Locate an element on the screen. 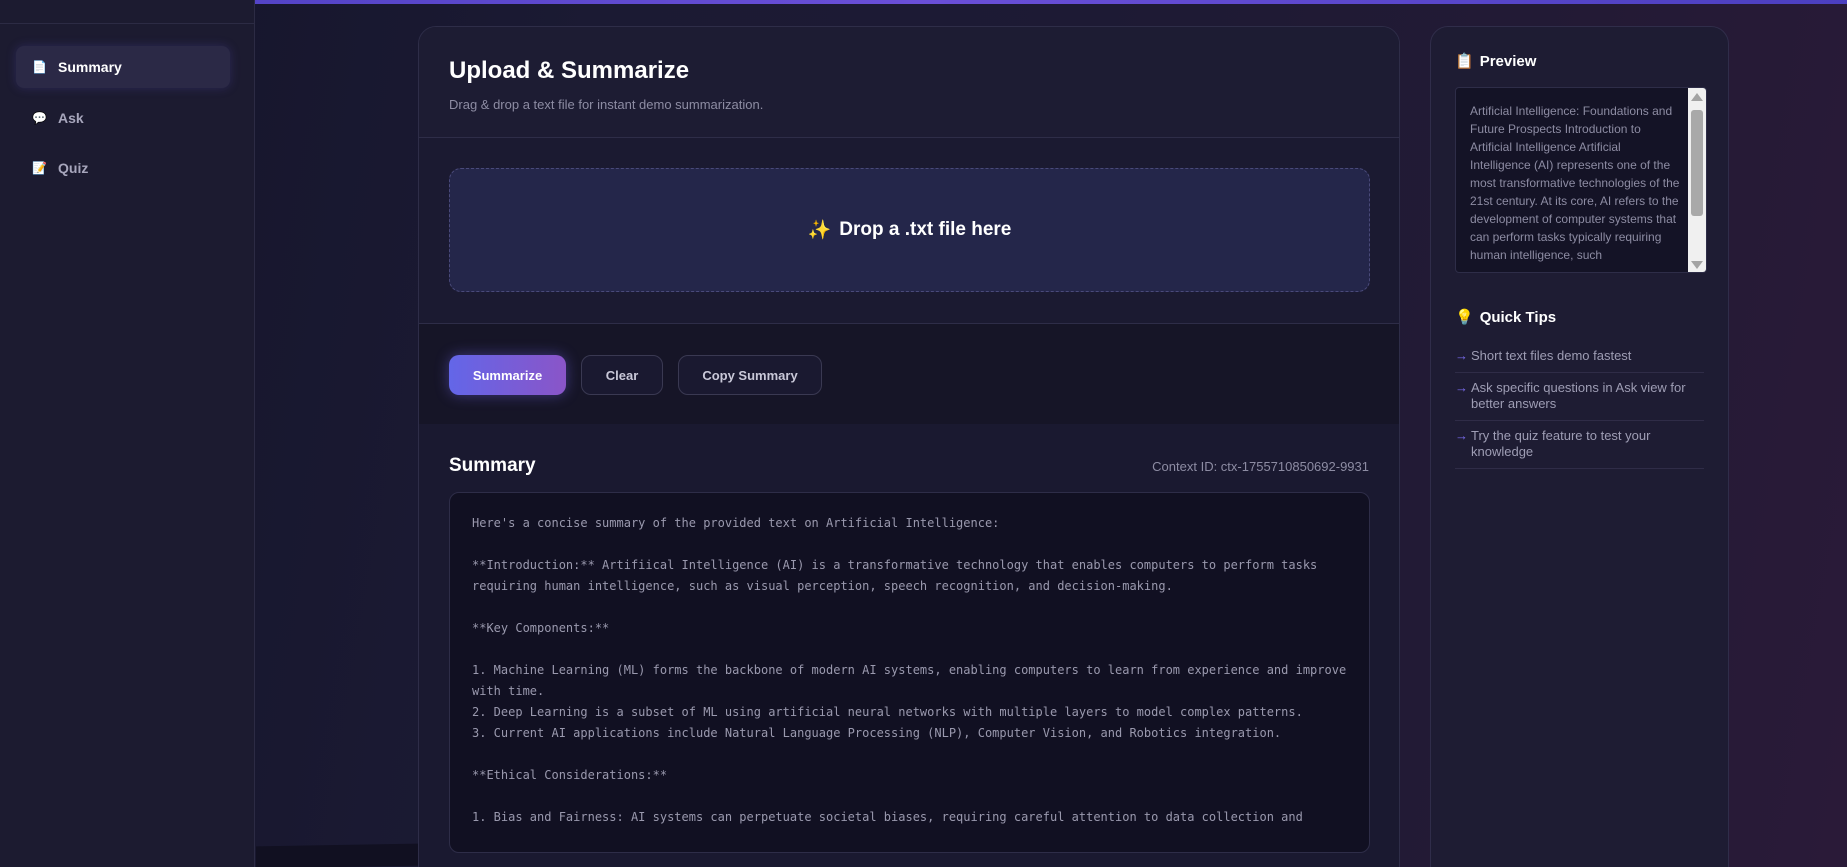 Image resolution: width=1847 pixels, height=867 pixels. page-title: Upload & Summarize is located at coordinates (569, 70).